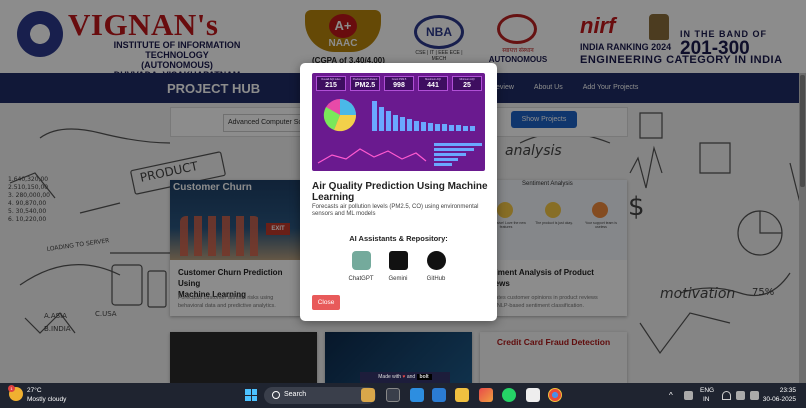 This screenshot has height=408, width=806. I want to click on task-view-icon, so click(393, 395).